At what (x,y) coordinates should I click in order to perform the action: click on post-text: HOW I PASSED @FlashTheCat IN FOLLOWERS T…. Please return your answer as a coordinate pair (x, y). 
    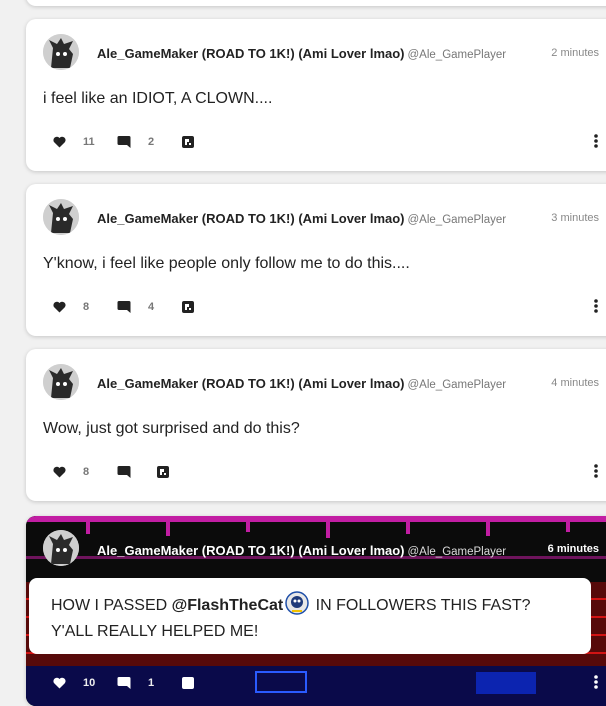
    Looking at the image, I should click on (321, 618).